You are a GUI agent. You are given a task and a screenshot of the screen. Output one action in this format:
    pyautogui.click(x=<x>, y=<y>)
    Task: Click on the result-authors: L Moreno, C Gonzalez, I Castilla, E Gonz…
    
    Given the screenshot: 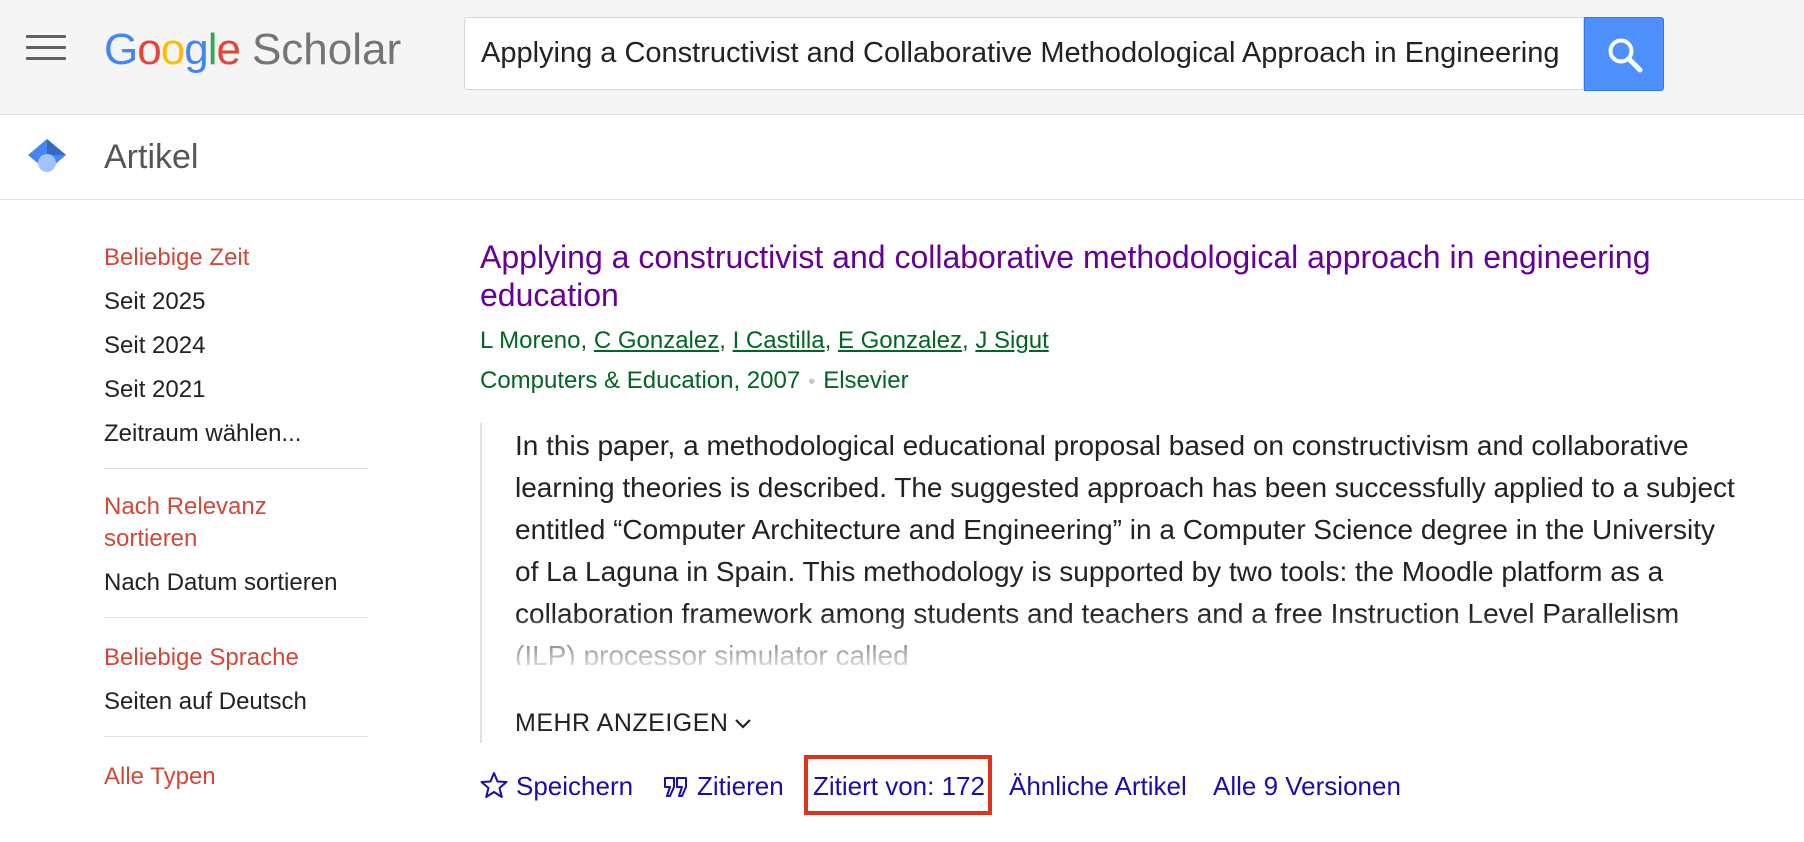 What is the action you would take?
    pyautogui.click(x=764, y=340)
    